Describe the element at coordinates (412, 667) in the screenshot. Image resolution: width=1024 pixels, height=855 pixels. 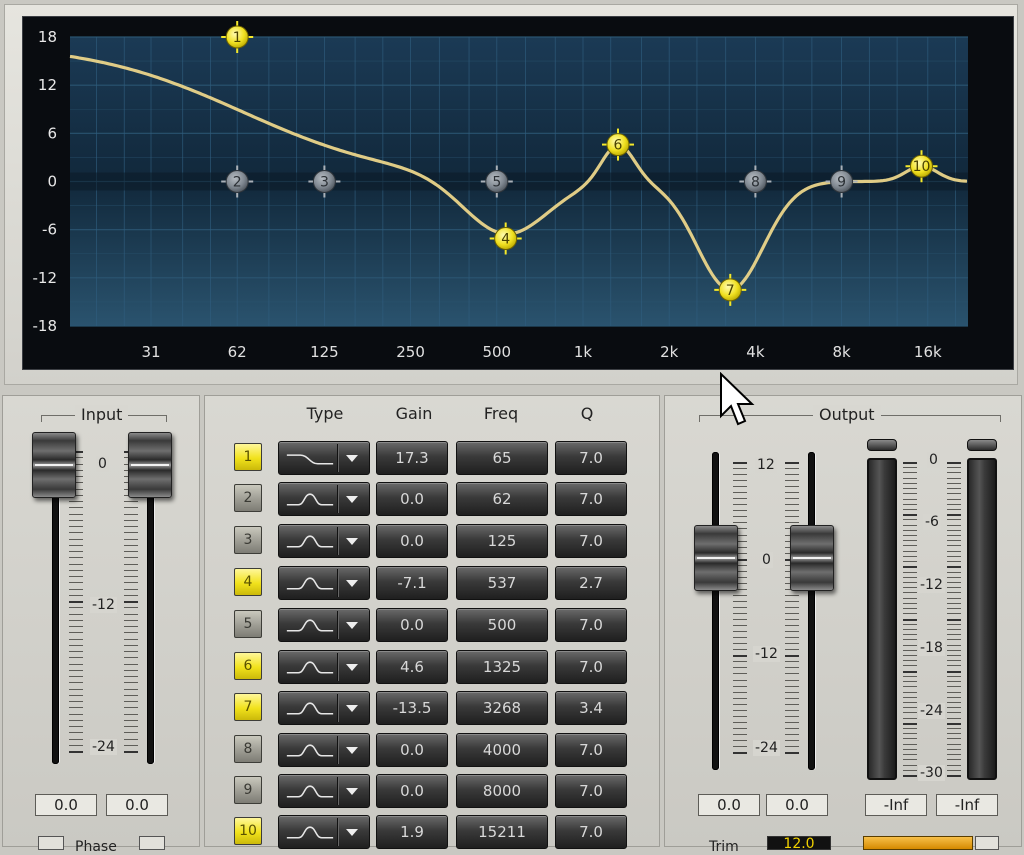
I see `band-gain-field: 4.6` at that location.